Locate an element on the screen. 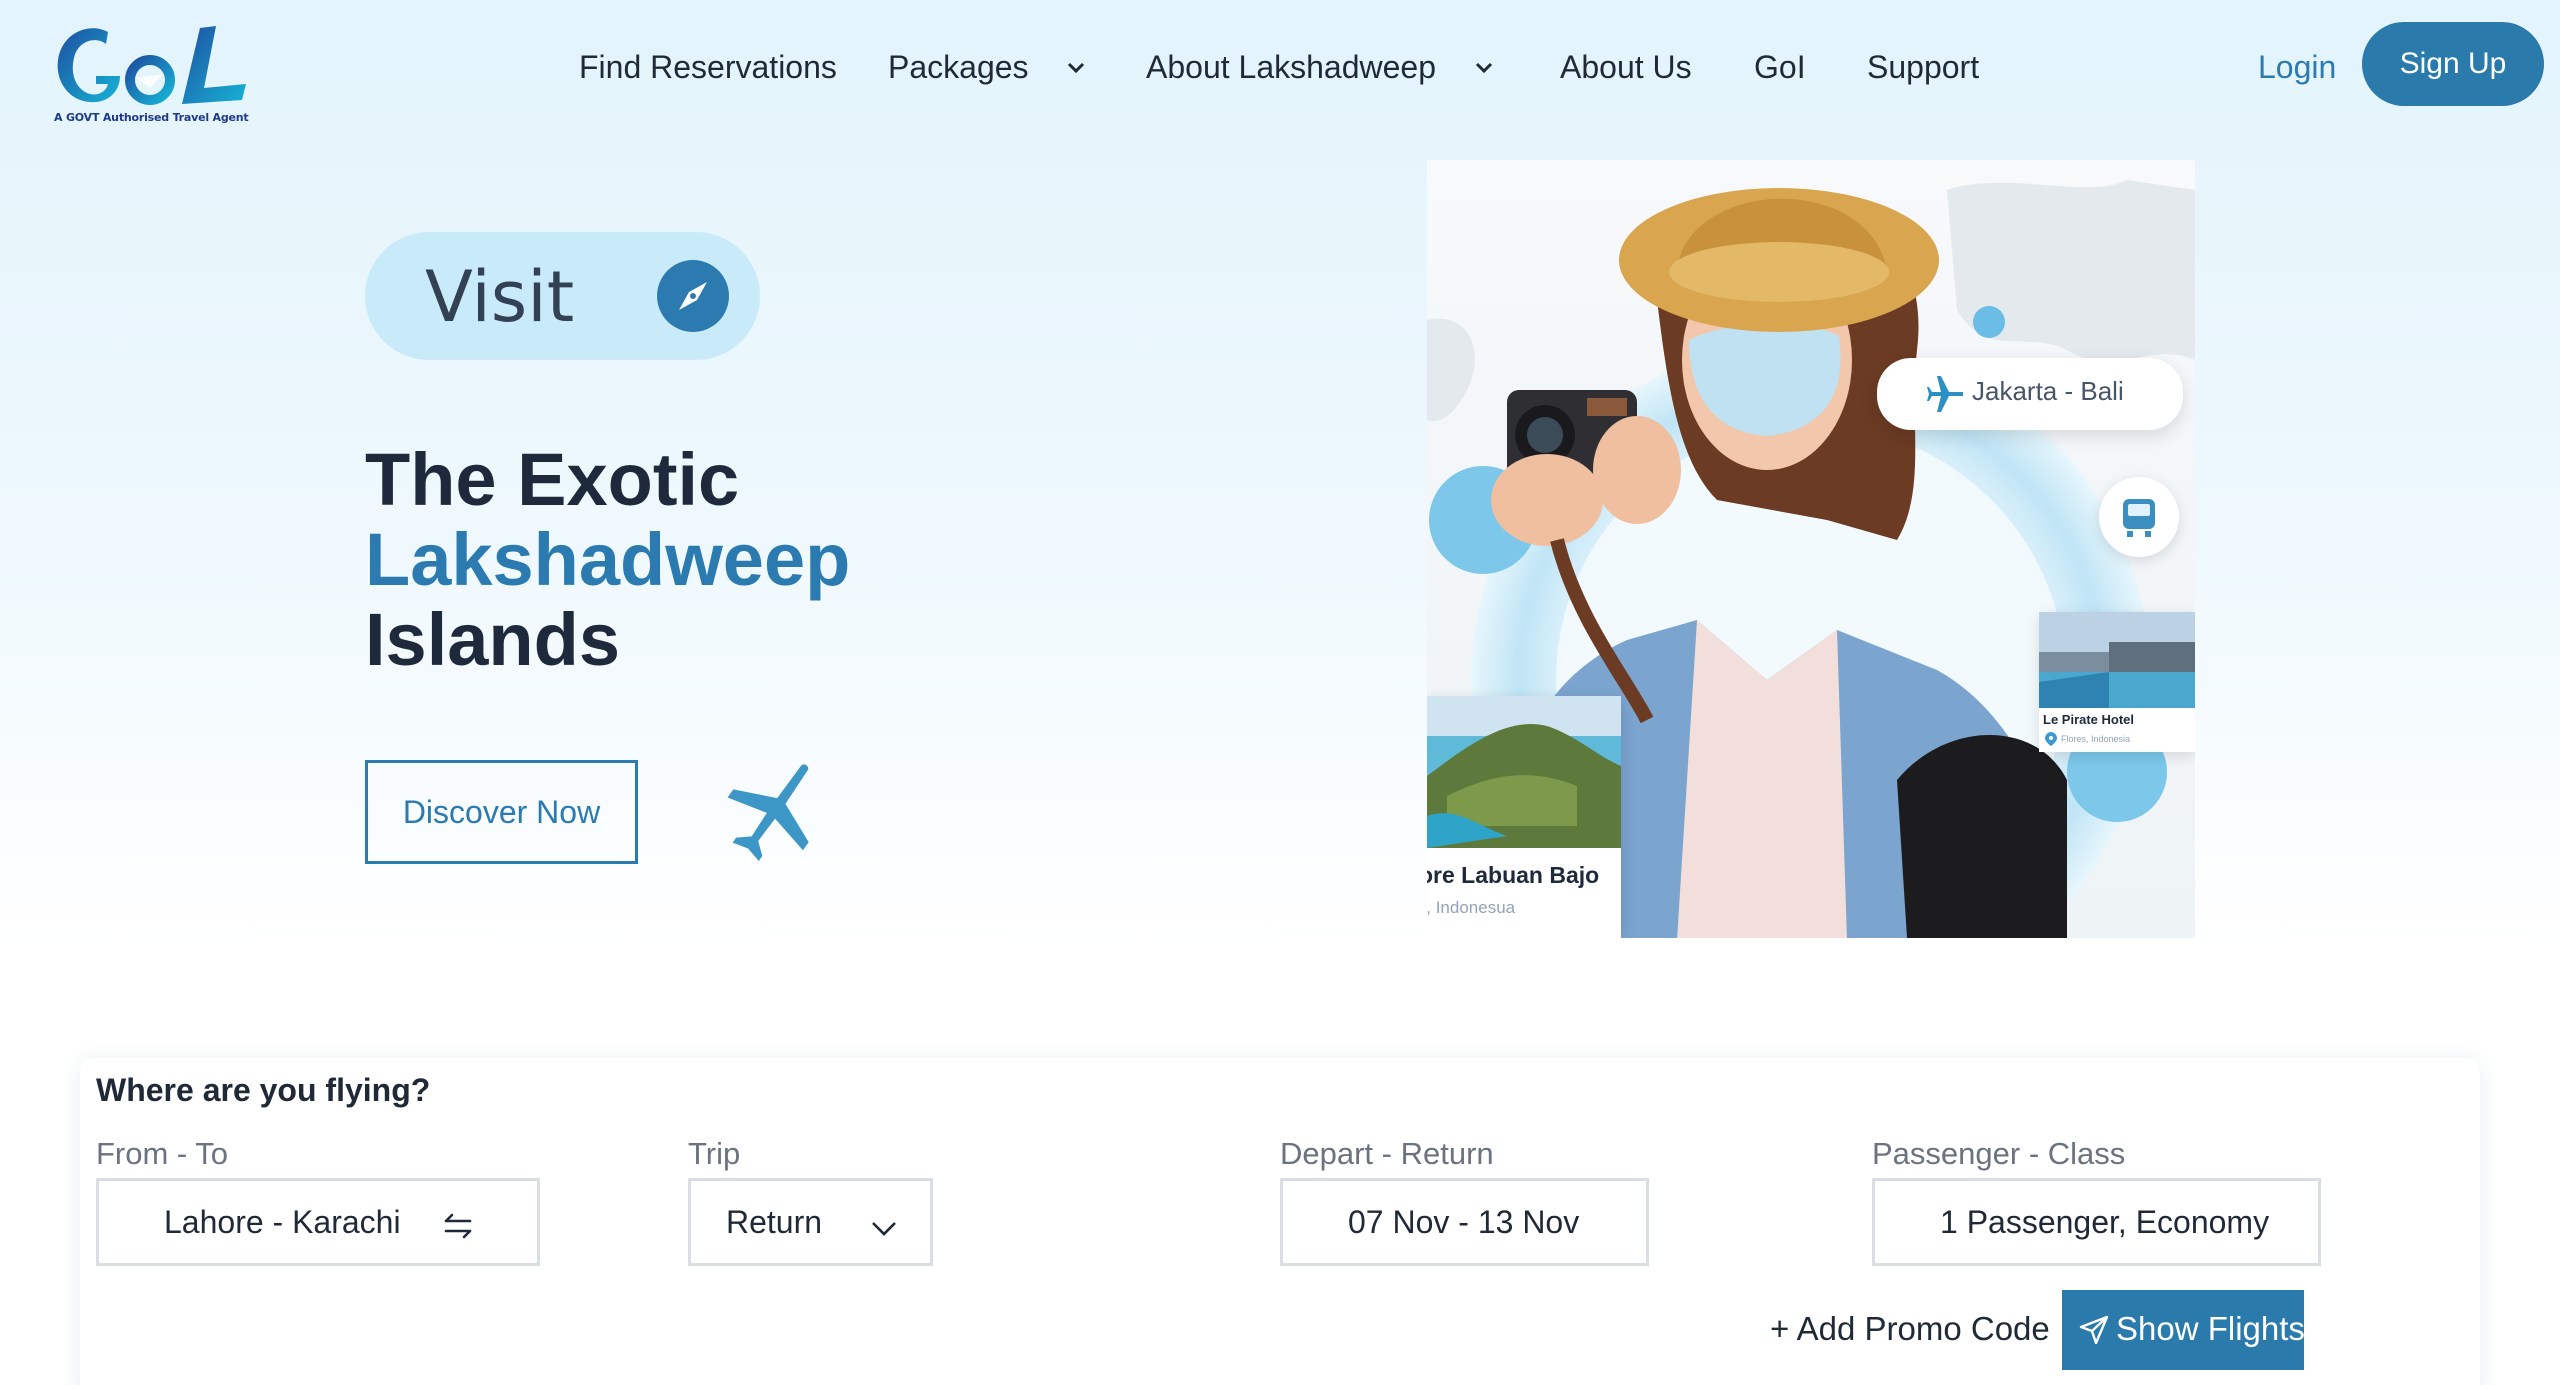  nav-packages: Packages is located at coordinates (987, 67).